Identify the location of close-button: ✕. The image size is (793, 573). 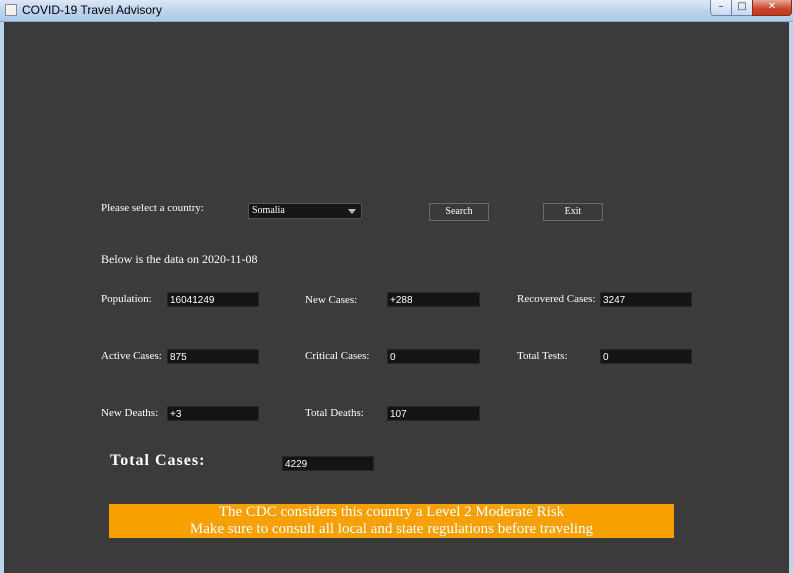
(772, 8).